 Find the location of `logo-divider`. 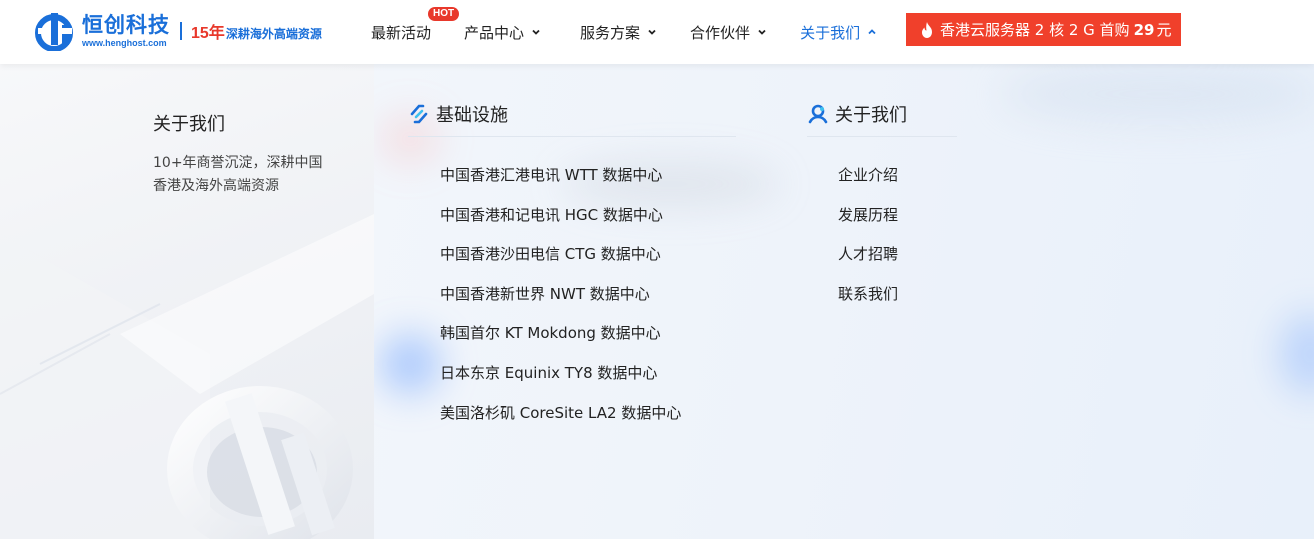

logo-divider is located at coordinates (181, 31).